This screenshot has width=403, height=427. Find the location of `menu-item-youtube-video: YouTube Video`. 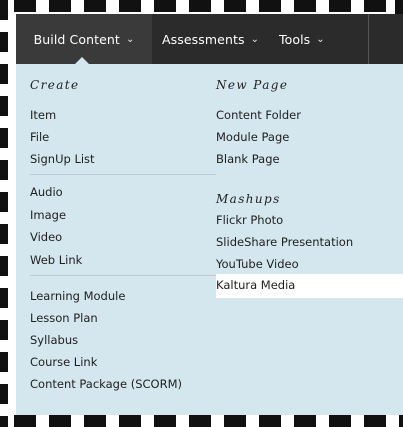

menu-item-youtube-video: YouTube Video is located at coordinates (257, 264).